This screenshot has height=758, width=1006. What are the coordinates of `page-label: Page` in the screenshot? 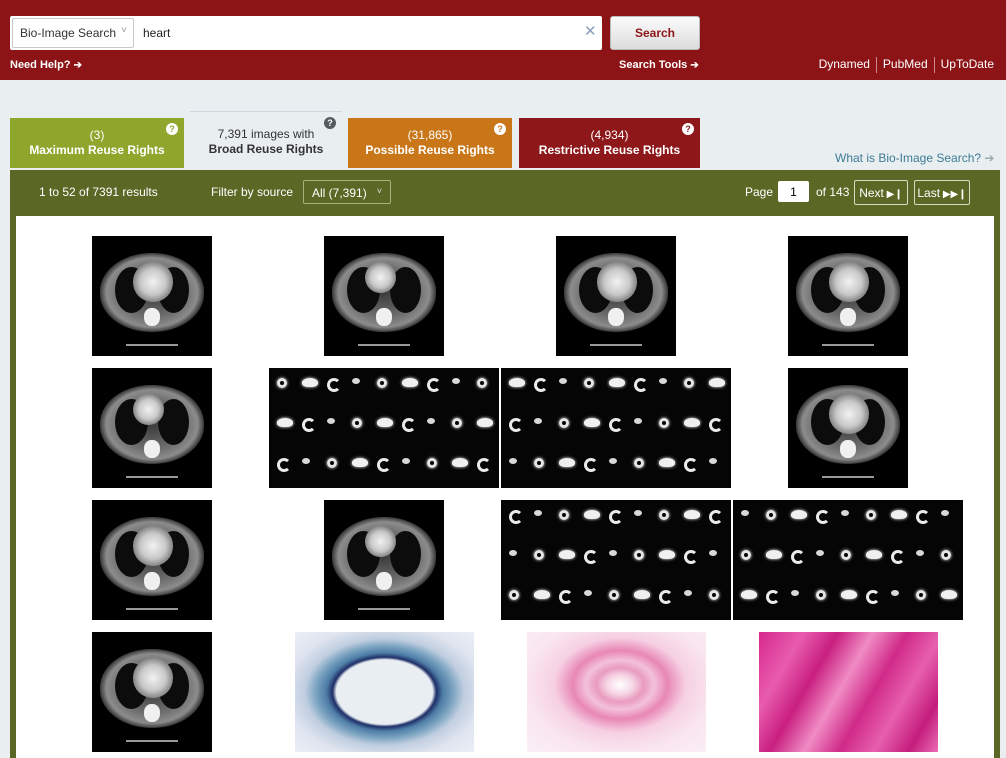 It's located at (759, 192).